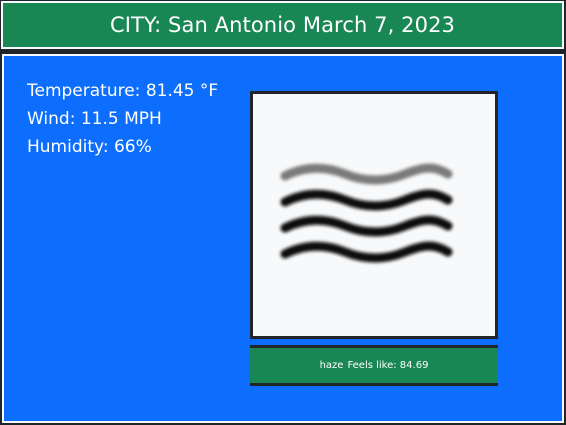  I want to click on feels-like-bar: haze Feels like: 84.69, so click(374, 365).